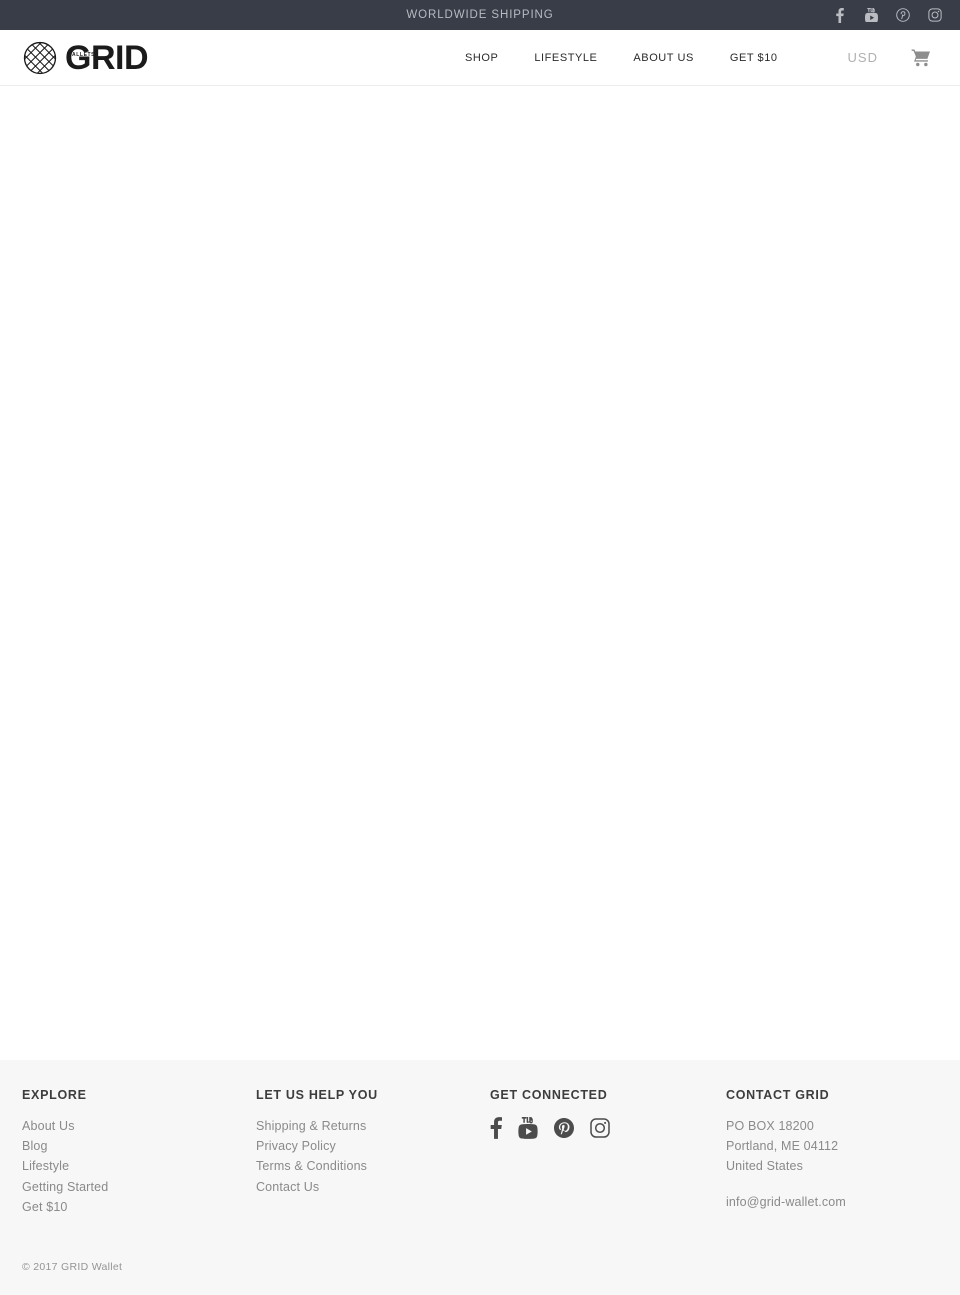 The width and height of the screenshot is (960, 1295). I want to click on footer-link-about-us: About Us, so click(139, 1126).